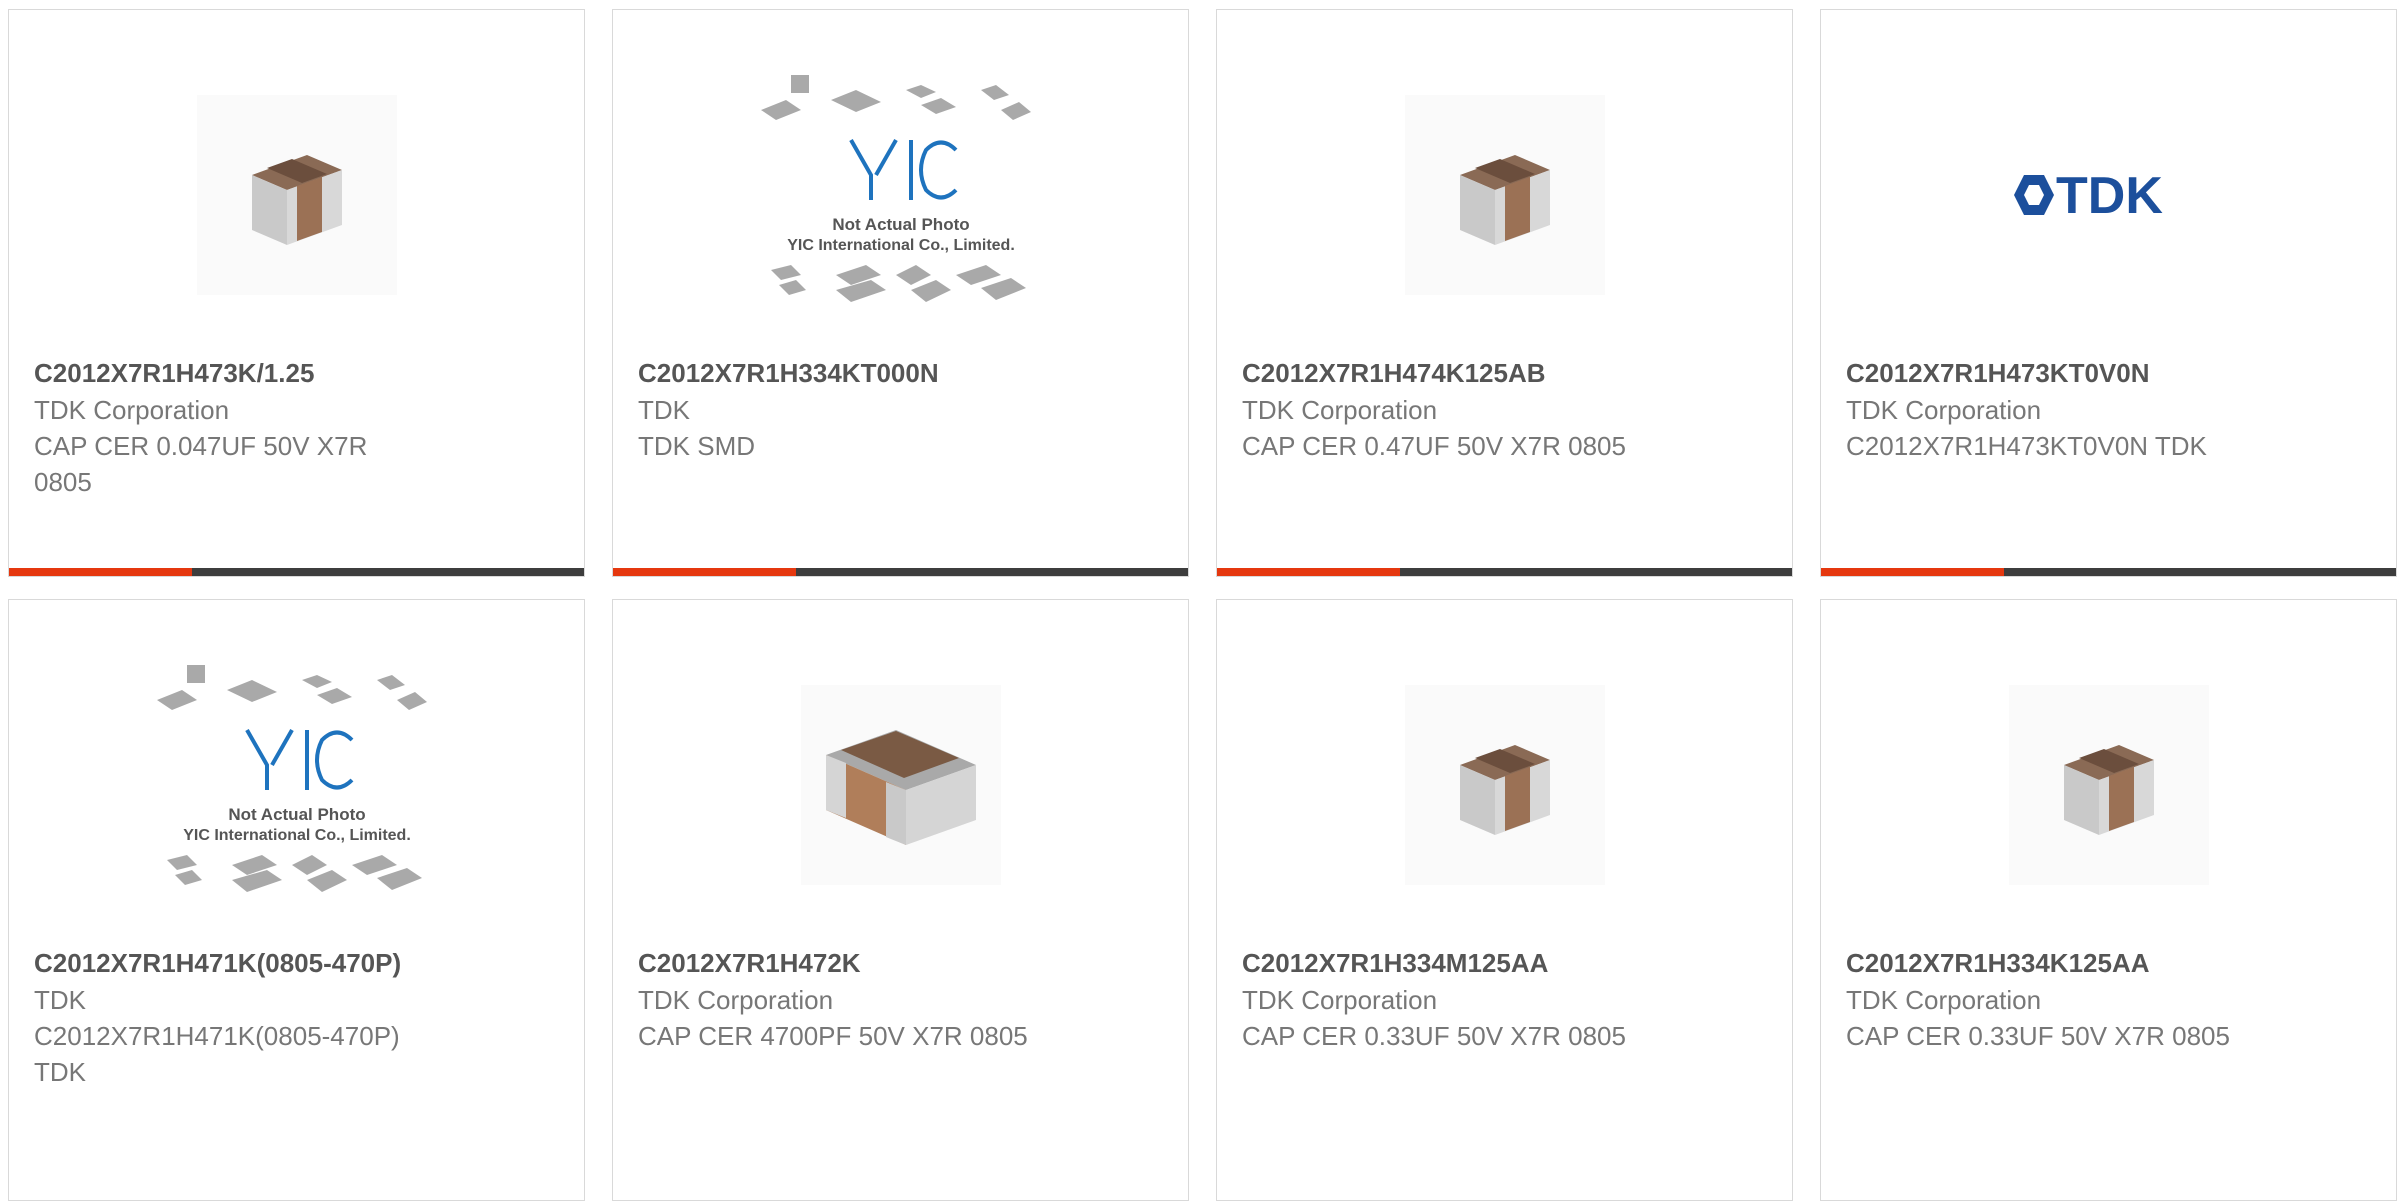 This screenshot has width=2400, height=1201. What do you see at coordinates (244, 373) in the screenshot?
I see `part-number: C2012X7R1H473K/1.25` at bounding box center [244, 373].